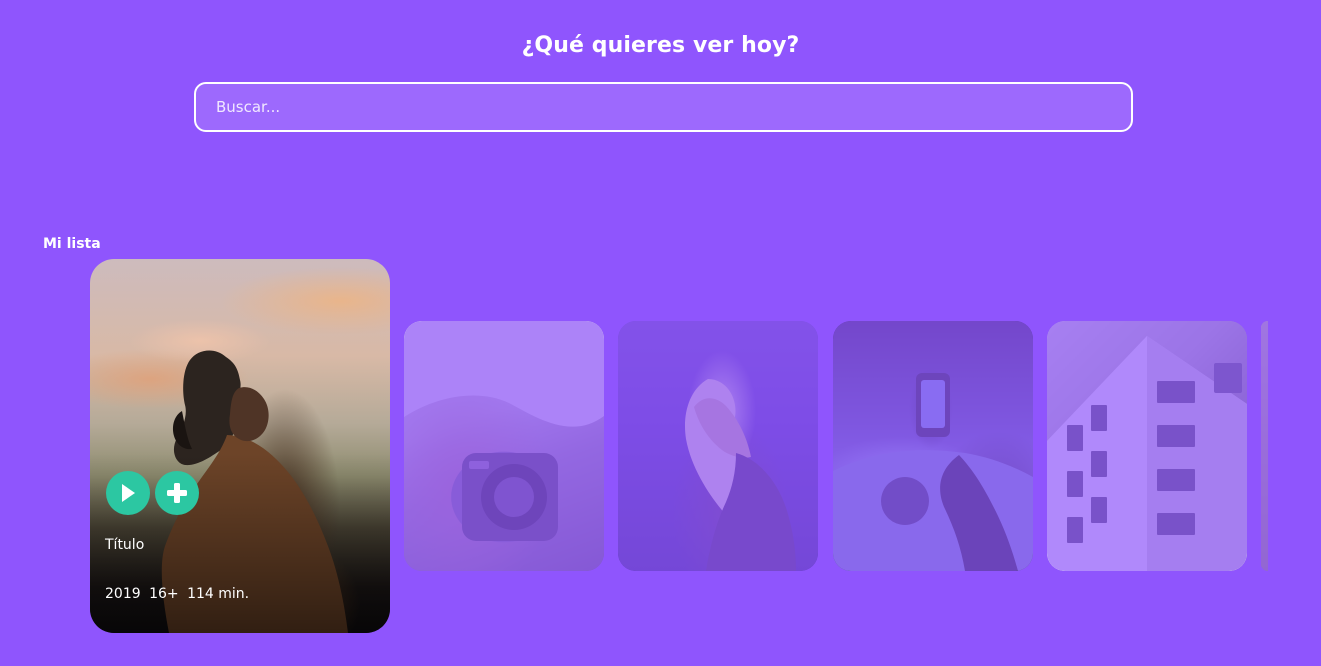  I want to click on carousel-card-camera, so click(504, 446).